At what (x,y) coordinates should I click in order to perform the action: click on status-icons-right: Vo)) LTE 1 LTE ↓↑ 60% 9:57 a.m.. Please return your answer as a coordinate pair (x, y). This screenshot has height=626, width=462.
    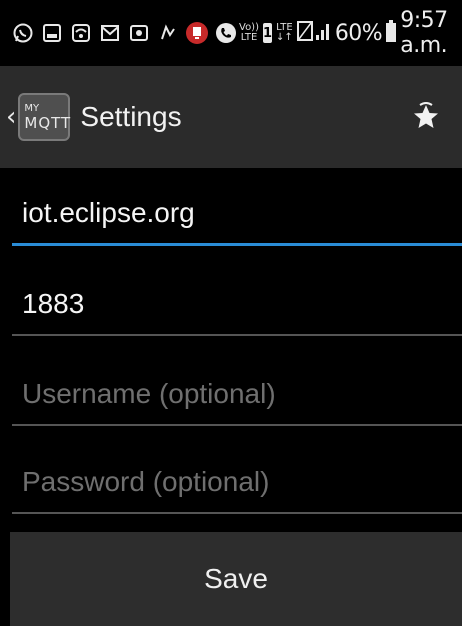
    Looking at the image, I should click on (350, 33).